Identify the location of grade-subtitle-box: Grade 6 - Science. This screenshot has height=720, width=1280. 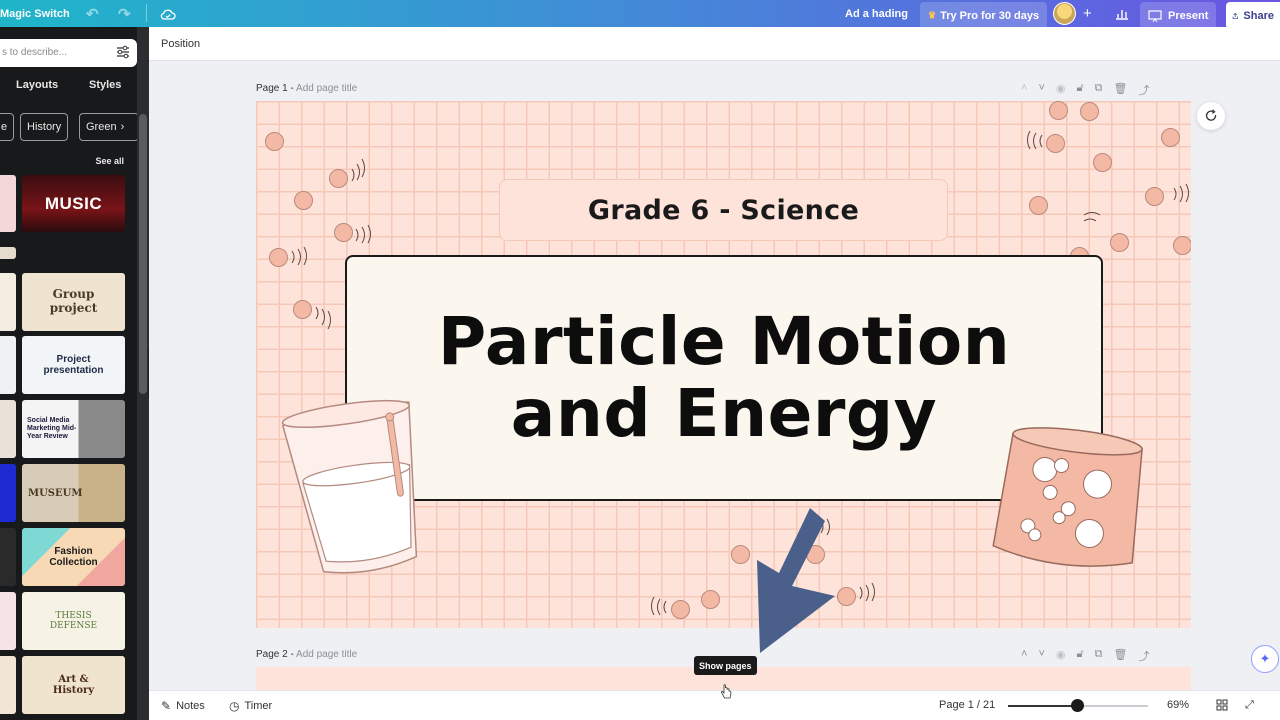
(723, 210).